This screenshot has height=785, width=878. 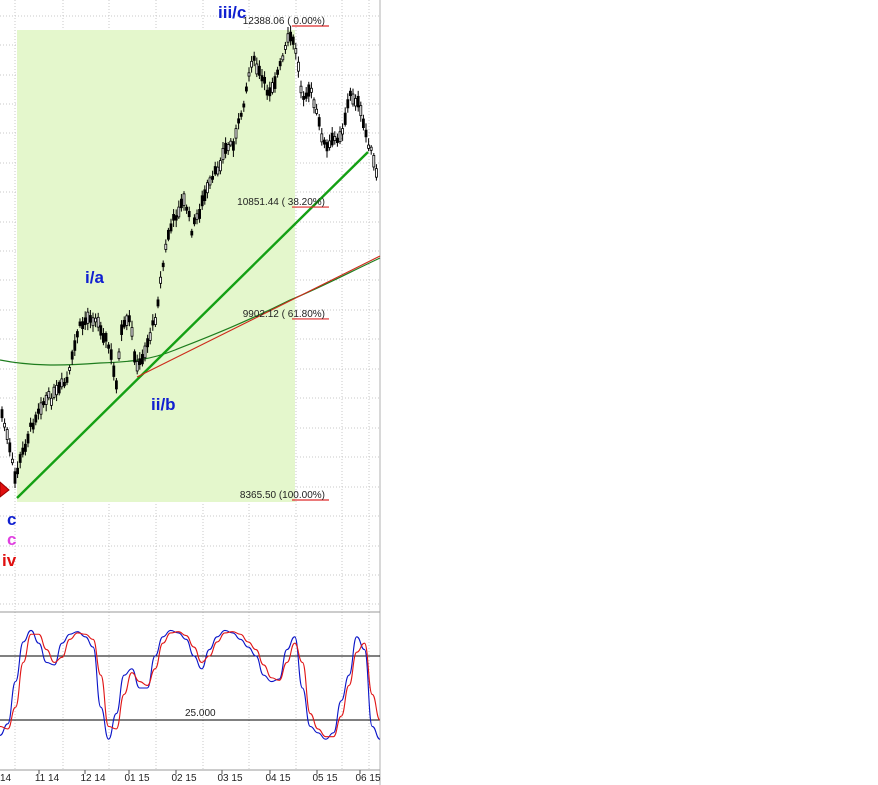 I want to click on oscillator-series-blue, so click(x=190, y=684).